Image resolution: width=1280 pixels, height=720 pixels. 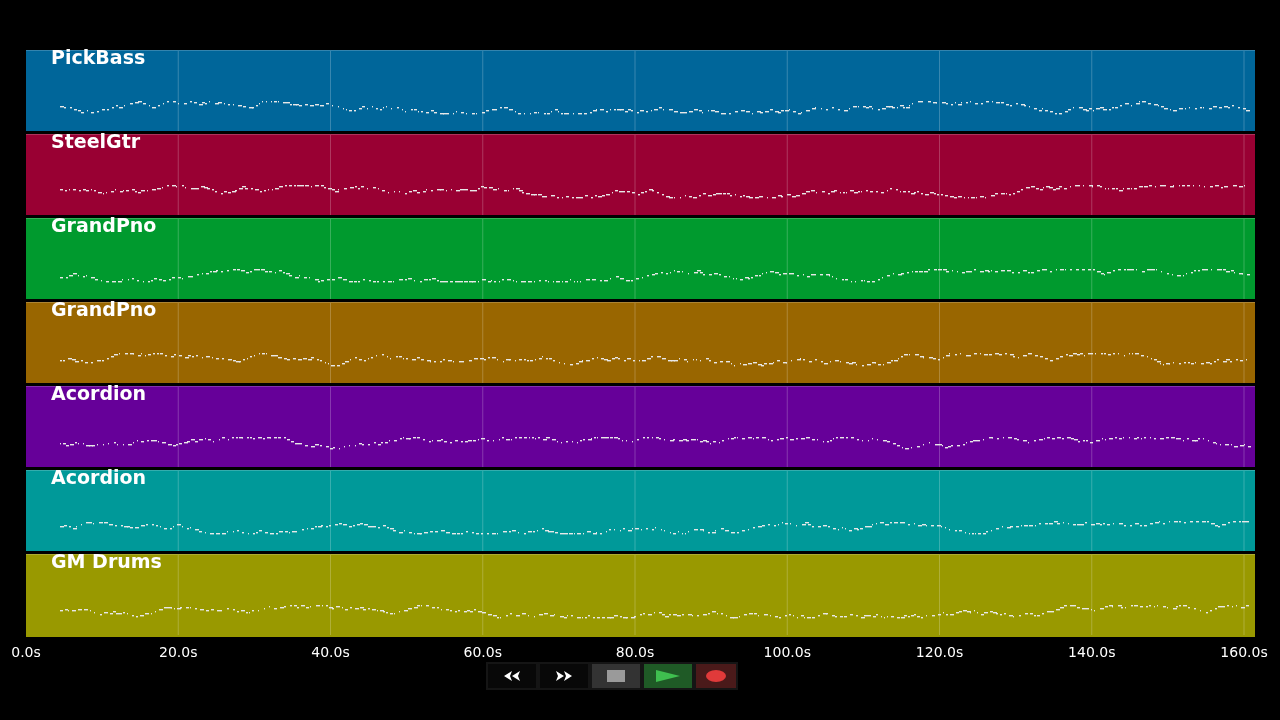 I want to click on fast-forward-icon, so click(x=564, y=676).